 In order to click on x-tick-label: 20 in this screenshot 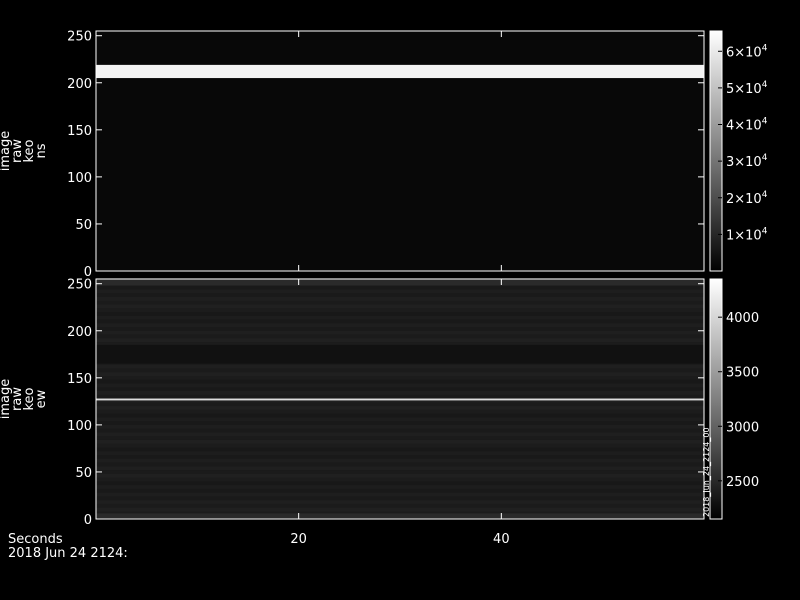, I will do `click(298, 539)`.